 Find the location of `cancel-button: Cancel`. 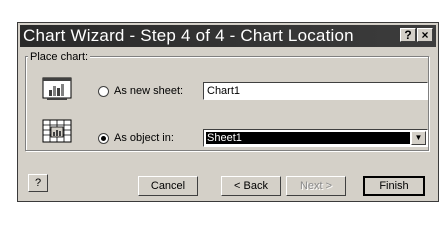

cancel-button: Cancel is located at coordinates (168, 186).